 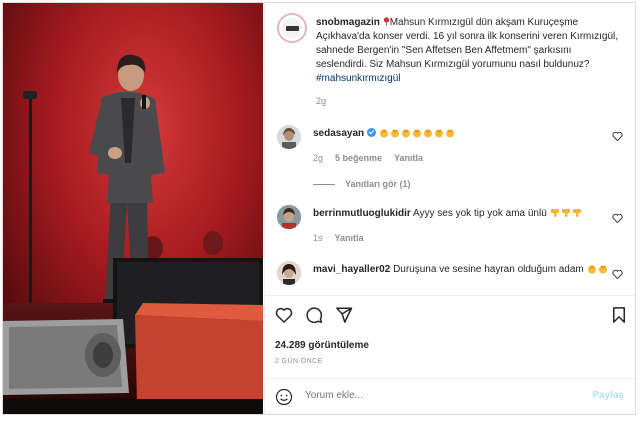 What do you see at coordinates (619, 315) in the screenshot?
I see `save-bookmark-icon` at bounding box center [619, 315].